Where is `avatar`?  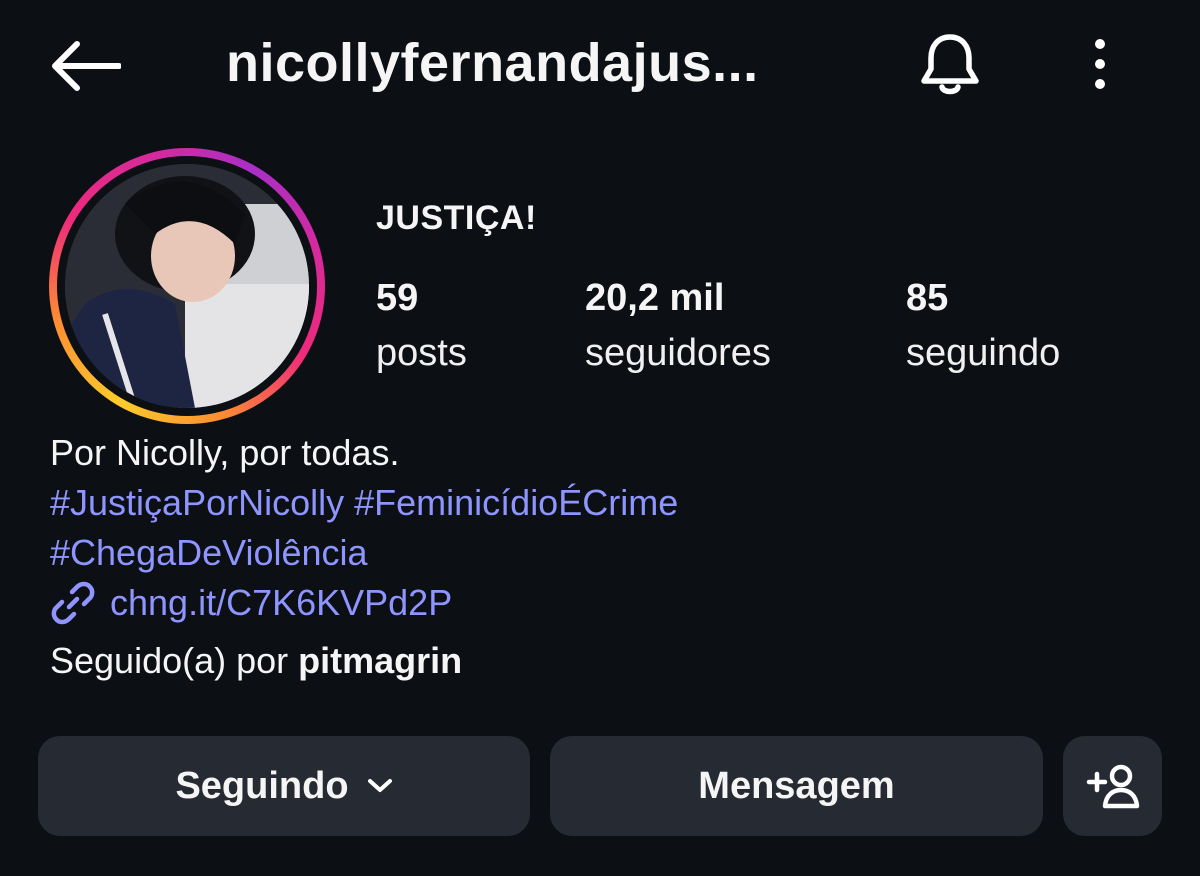 avatar is located at coordinates (187, 286).